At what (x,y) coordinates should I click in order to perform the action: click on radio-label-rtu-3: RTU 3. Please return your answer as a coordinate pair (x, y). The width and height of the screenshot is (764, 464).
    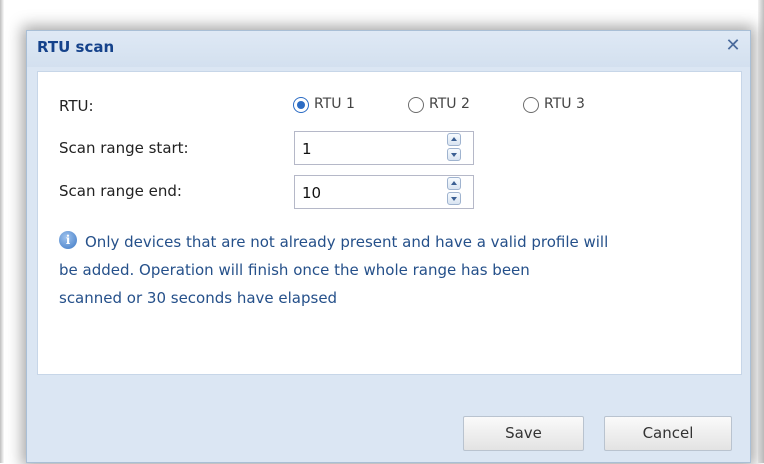
    Looking at the image, I should click on (564, 104).